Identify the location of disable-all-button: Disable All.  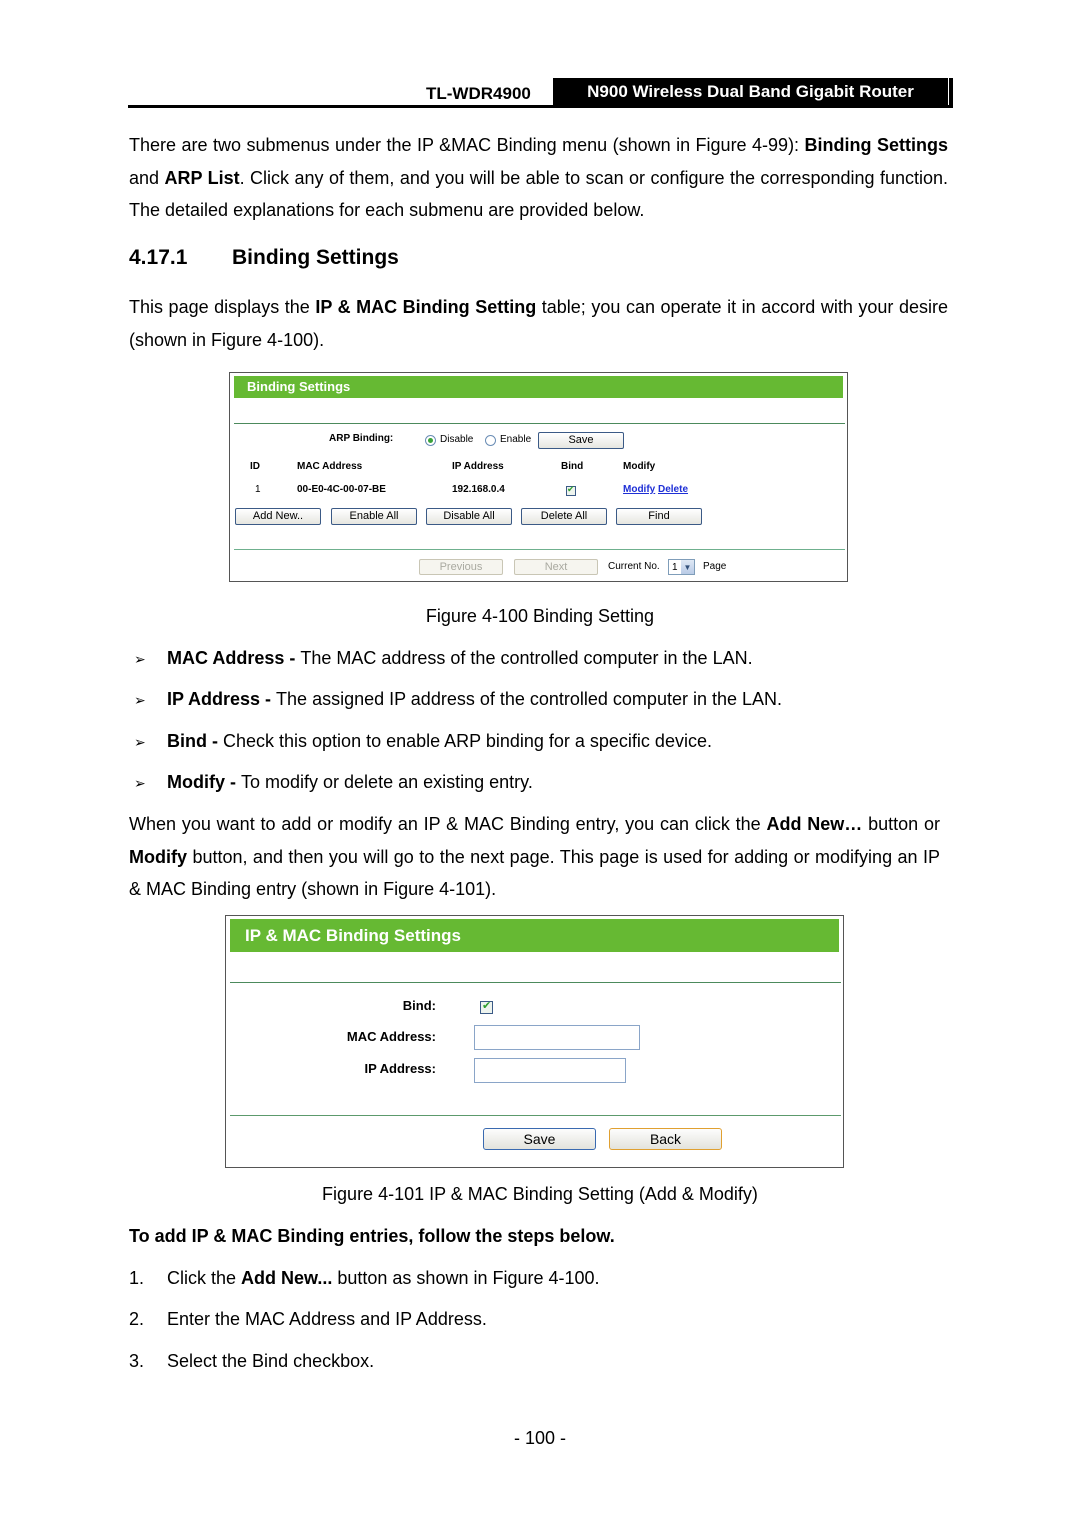
(469, 516).